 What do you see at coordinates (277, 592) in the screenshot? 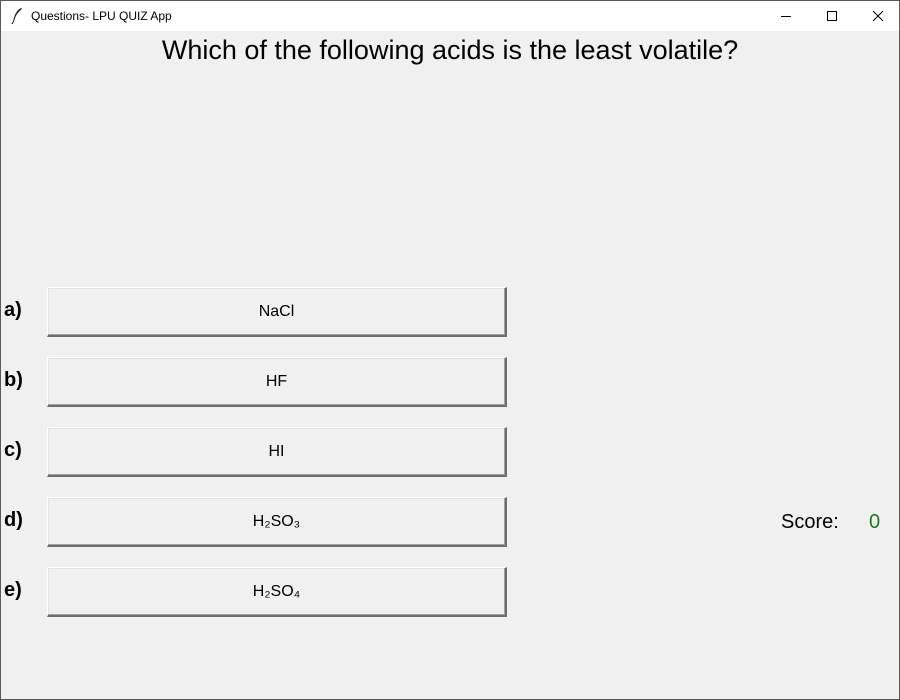
I see `option-e-button: H₂SO₄` at bounding box center [277, 592].